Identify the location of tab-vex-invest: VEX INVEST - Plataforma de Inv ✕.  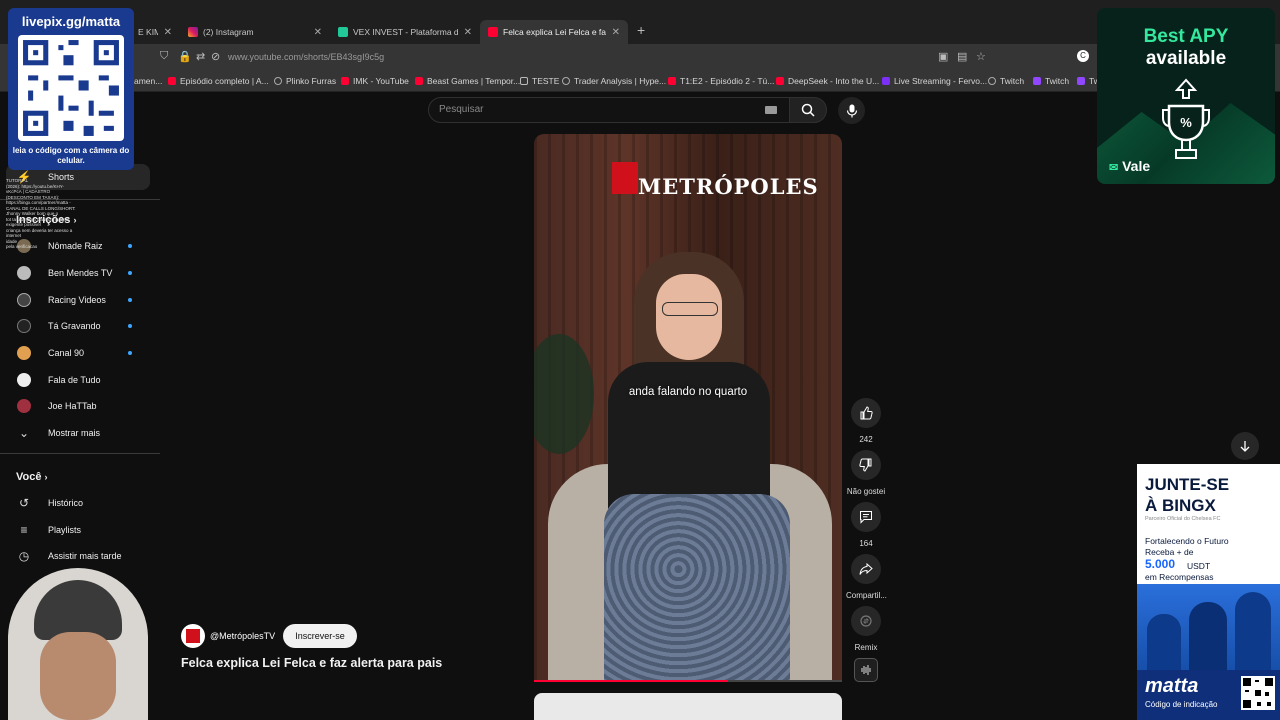
(405, 32).